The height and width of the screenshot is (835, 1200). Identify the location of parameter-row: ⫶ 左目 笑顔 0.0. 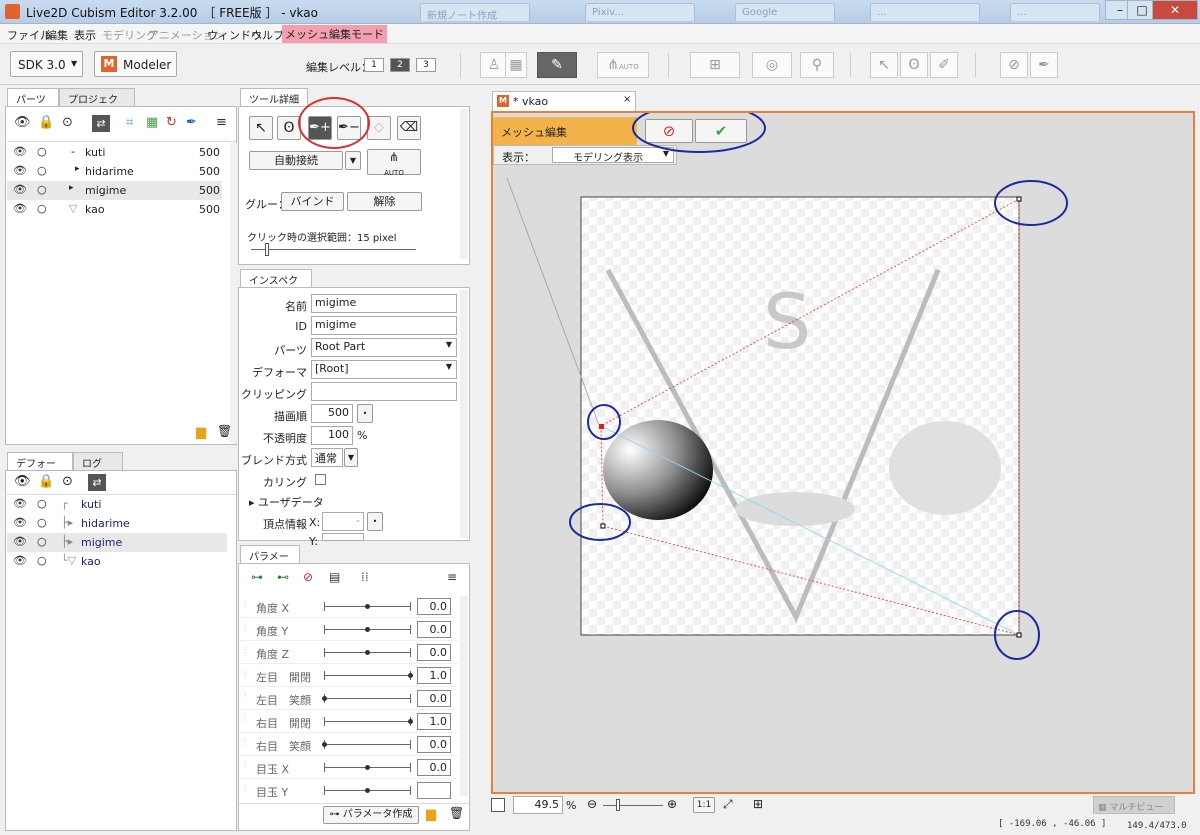
(349, 698).